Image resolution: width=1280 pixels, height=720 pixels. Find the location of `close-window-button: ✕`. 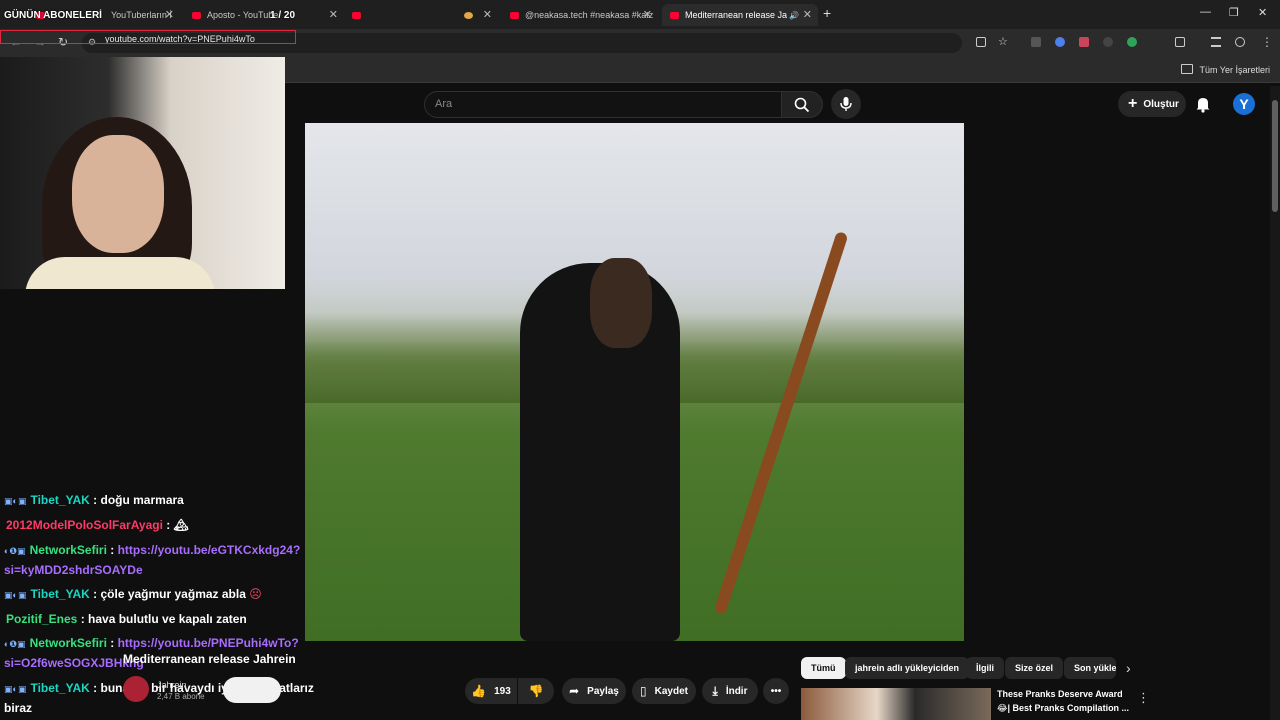

close-window-button: ✕ is located at coordinates (1262, 12).